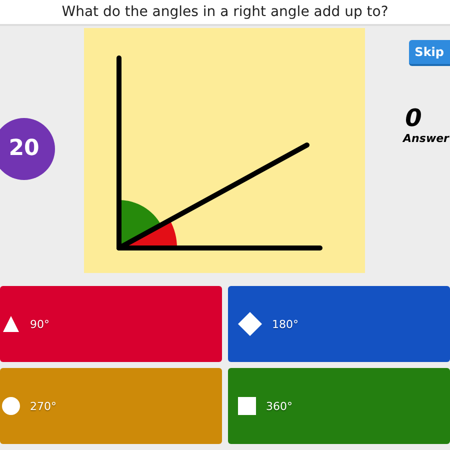 This screenshot has width=450, height=450. What do you see at coordinates (247, 406) in the screenshot?
I see `square-icon` at bounding box center [247, 406].